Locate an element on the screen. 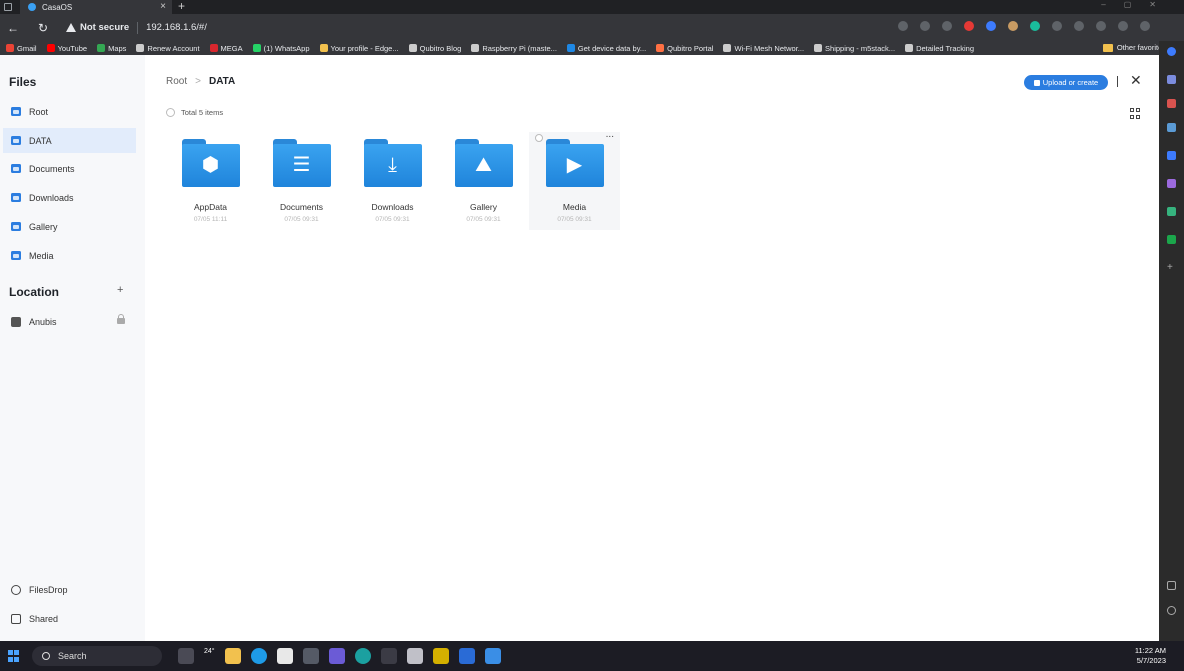 The width and height of the screenshot is (1184, 671). image-icon: ⛰ is located at coordinates (483, 165).